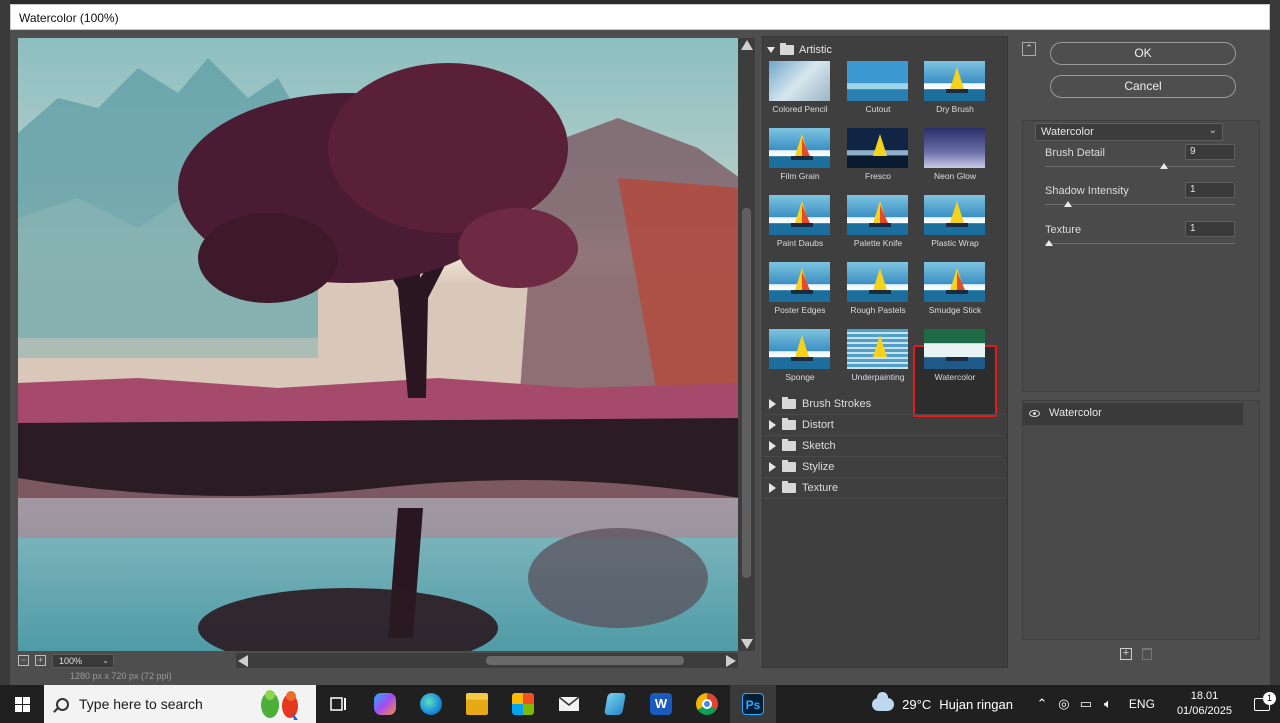 This screenshot has height=723, width=1280. What do you see at coordinates (883, 404) in the screenshot?
I see `category-brush-strokes: Brush Strokes` at bounding box center [883, 404].